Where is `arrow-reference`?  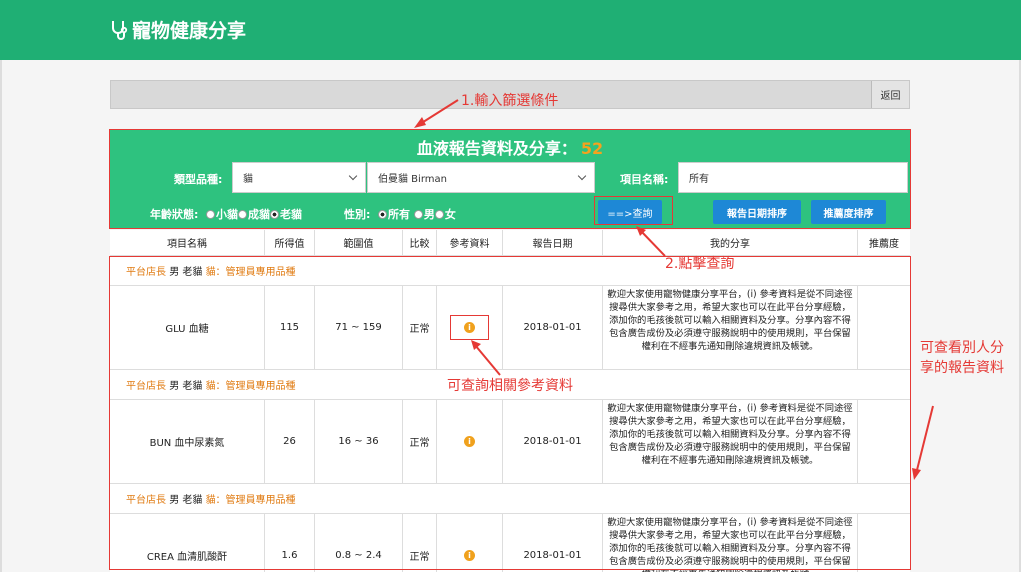
arrow-reference is located at coordinates (487, 360).